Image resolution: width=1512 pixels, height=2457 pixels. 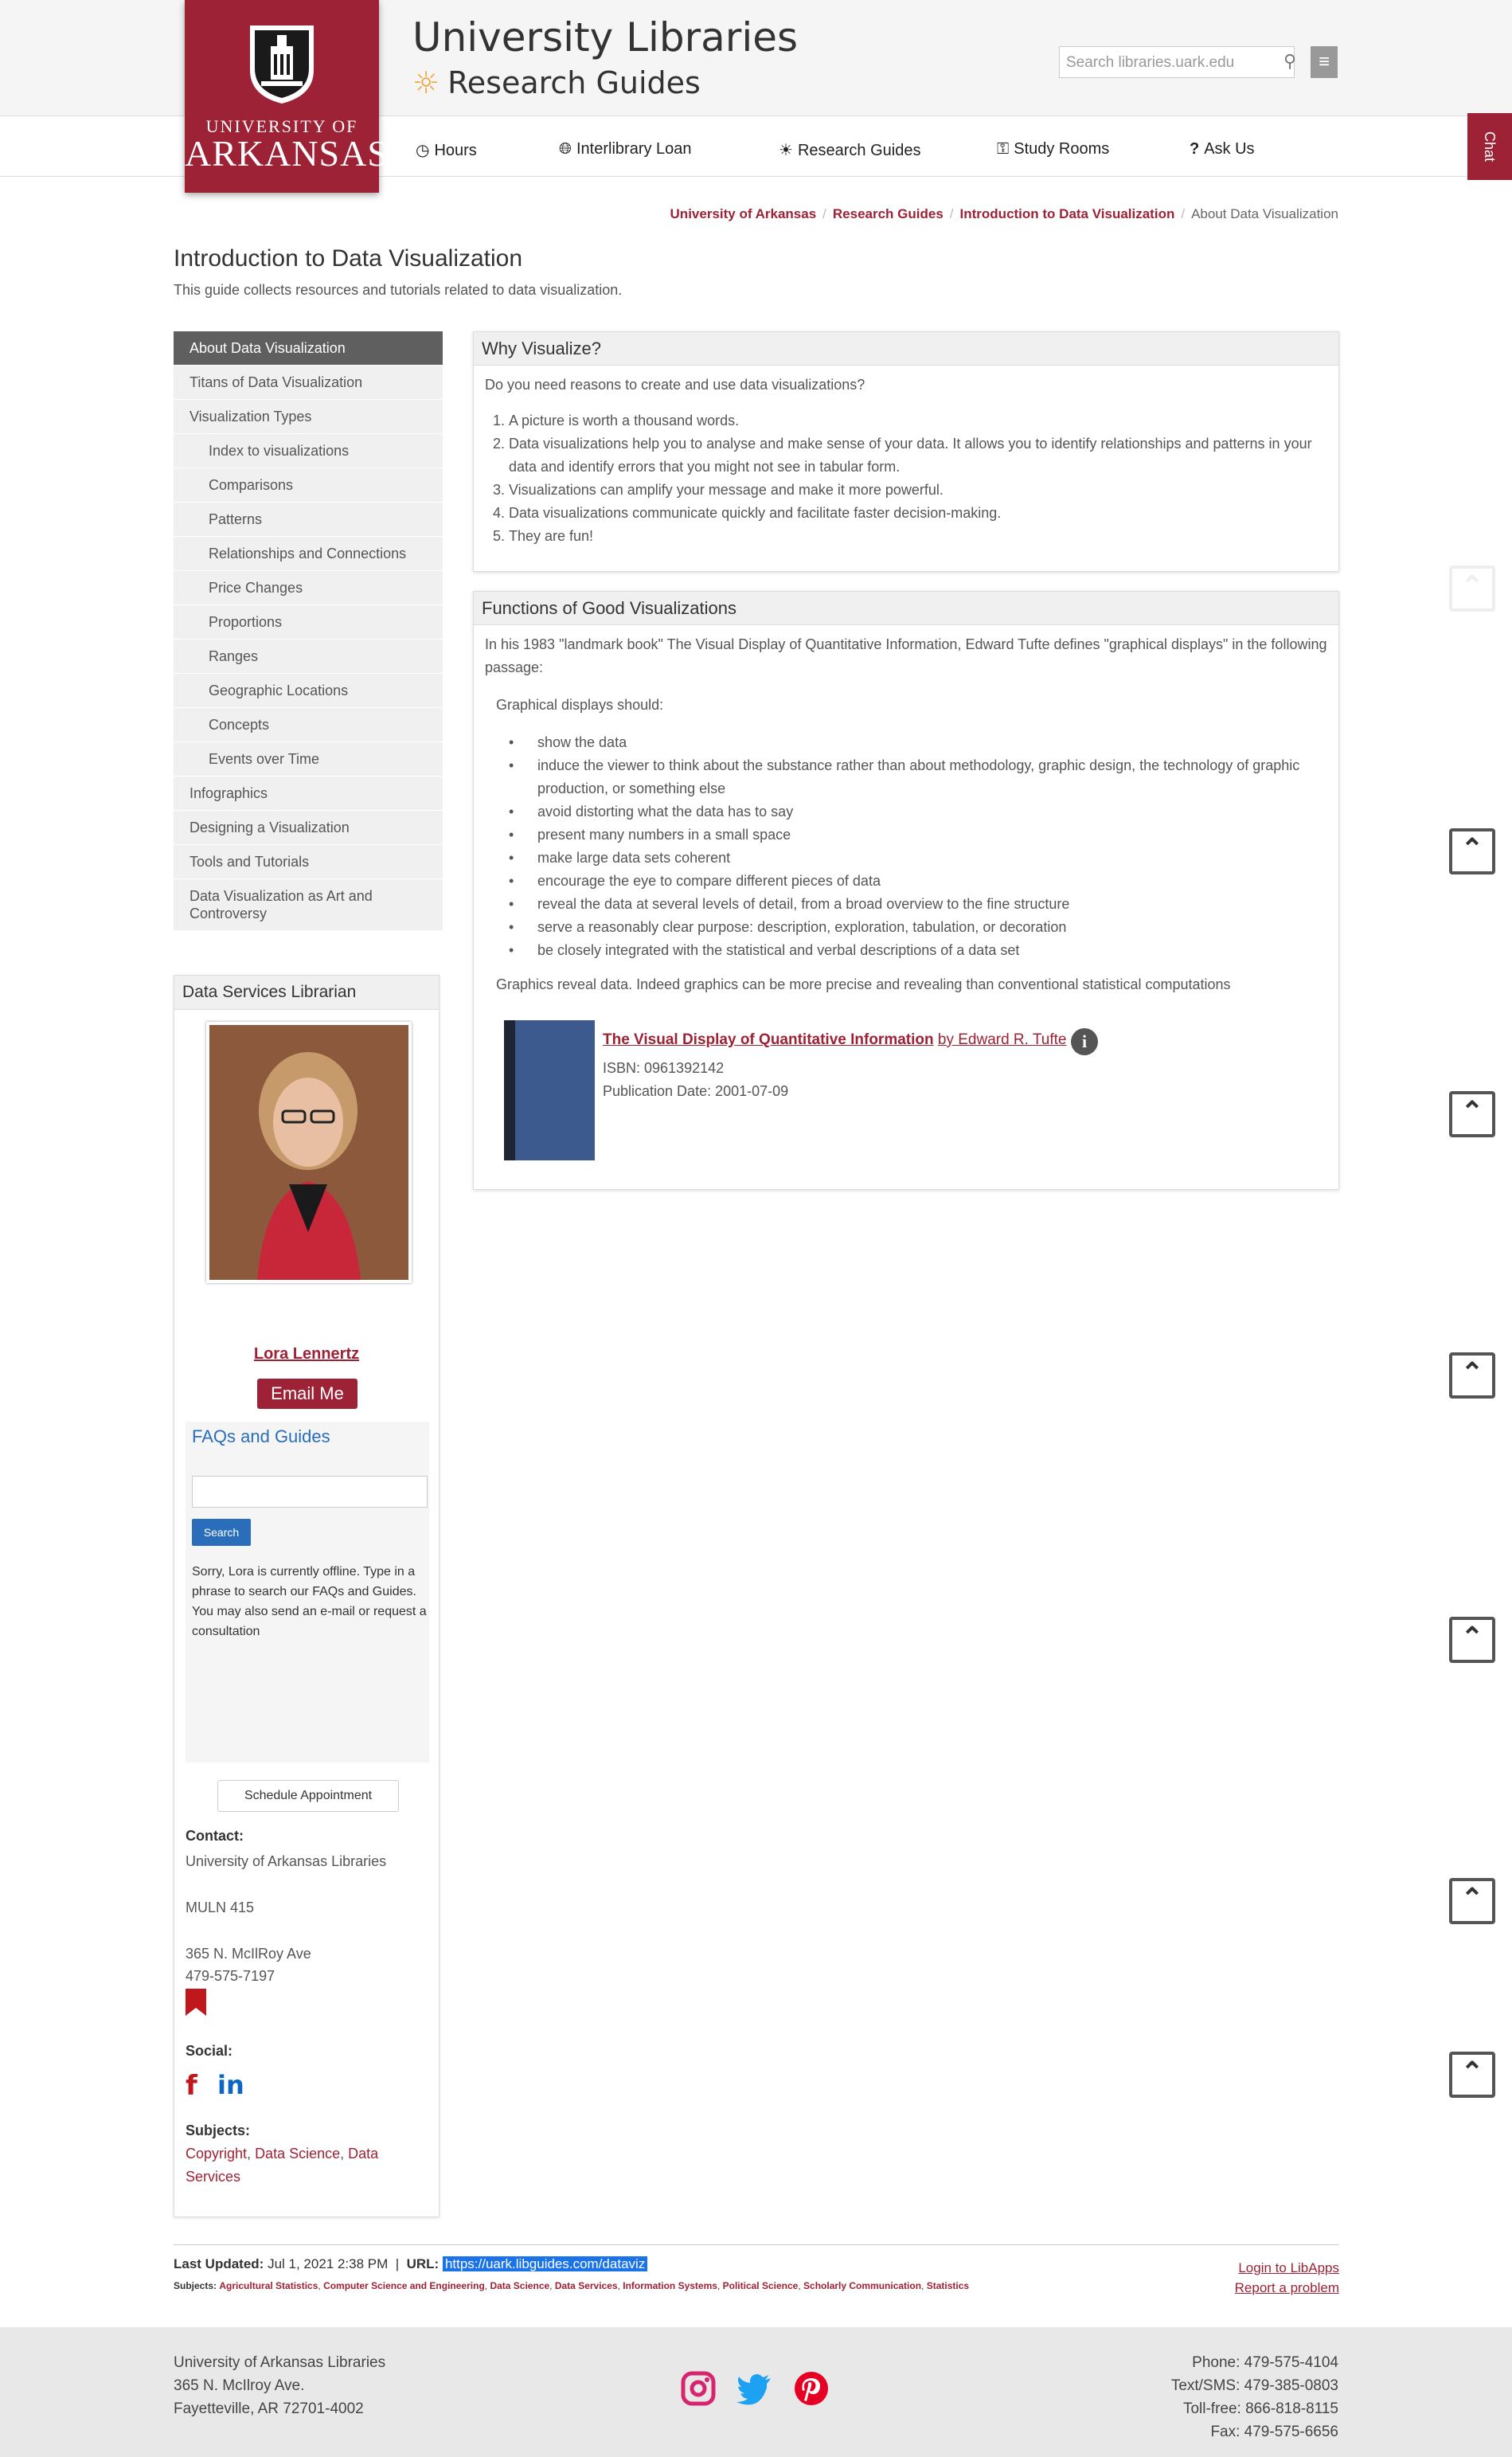 I want to click on search-icon: ⚲, so click(x=1289, y=62).